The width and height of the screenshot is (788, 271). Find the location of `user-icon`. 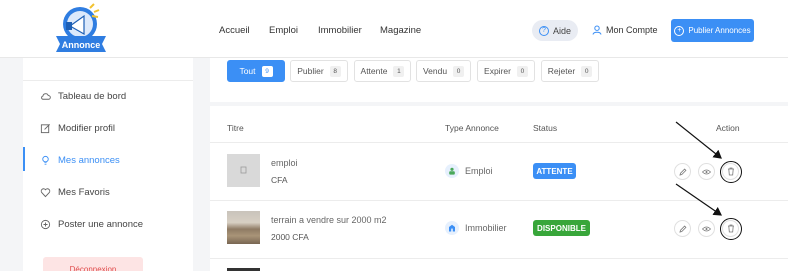

user-icon is located at coordinates (597, 30).